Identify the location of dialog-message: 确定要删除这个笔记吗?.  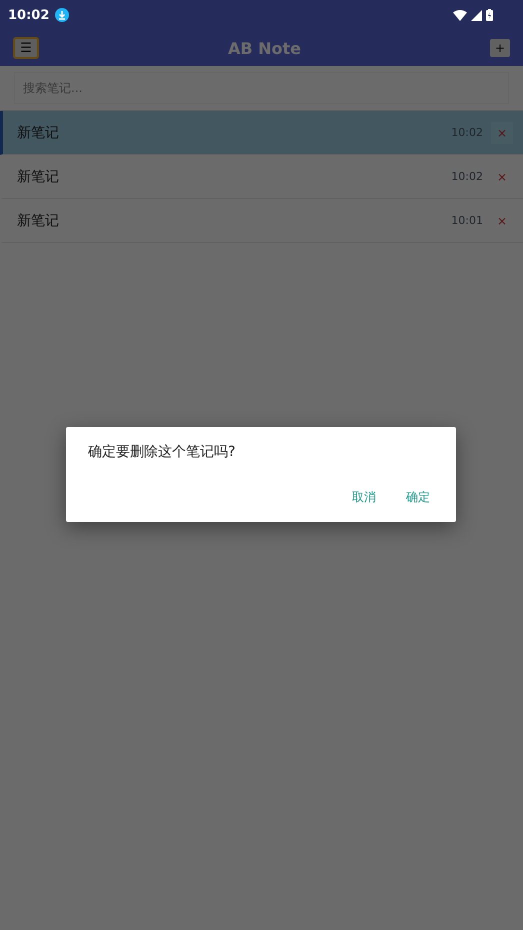
(162, 452).